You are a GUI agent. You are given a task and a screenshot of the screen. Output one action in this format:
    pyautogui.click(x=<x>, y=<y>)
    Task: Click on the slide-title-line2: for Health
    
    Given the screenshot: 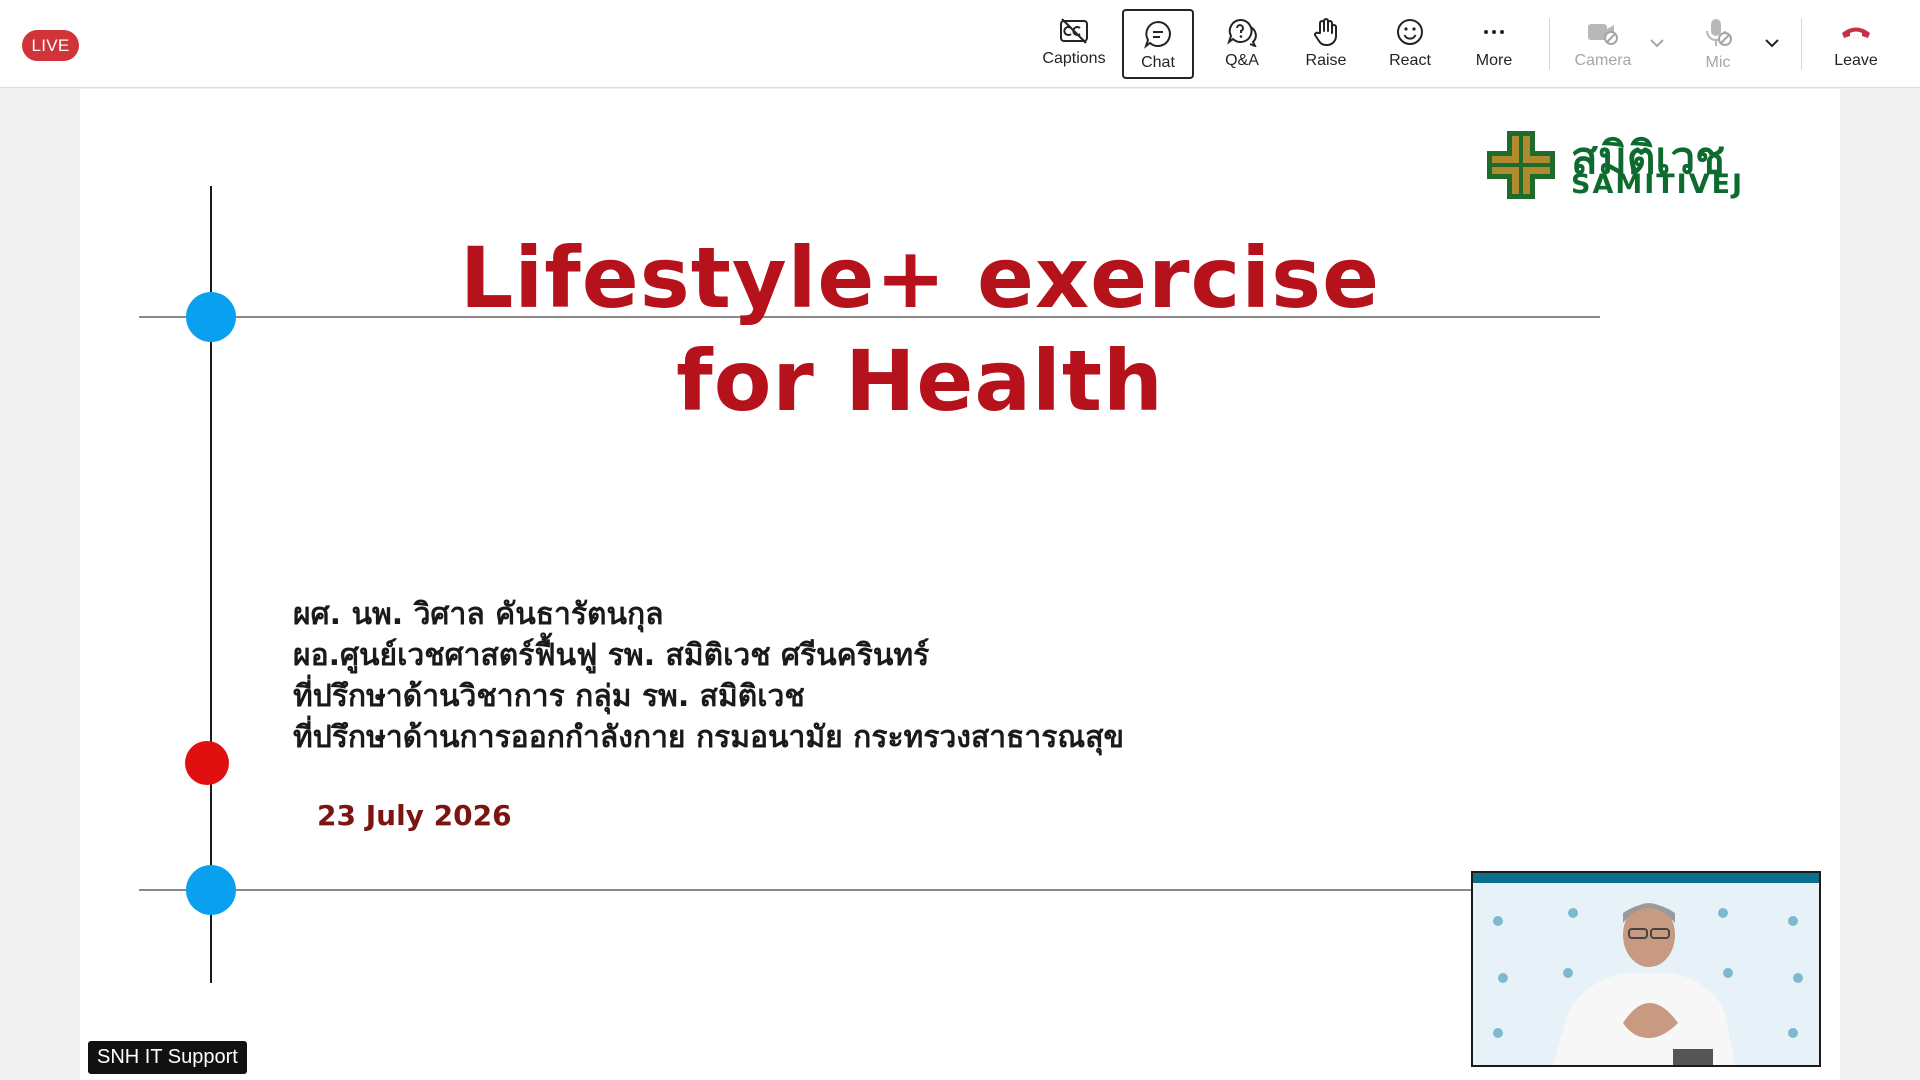 What is the action you would take?
    pyautogui.click(x=920, y=381)
    